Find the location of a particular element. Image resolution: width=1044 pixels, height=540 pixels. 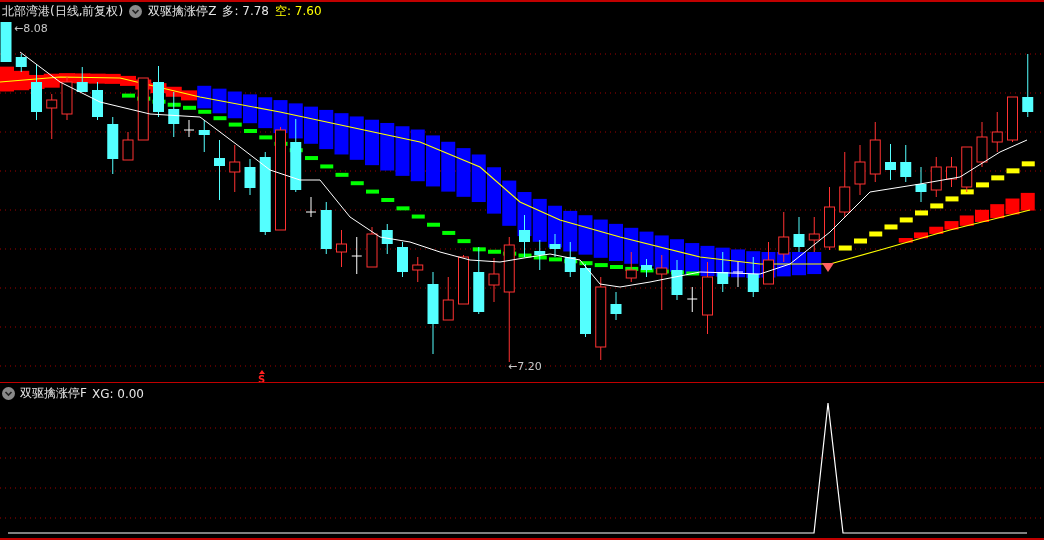

indicator-name: 双驱擒涨停F is located at coordinates (53, 393).